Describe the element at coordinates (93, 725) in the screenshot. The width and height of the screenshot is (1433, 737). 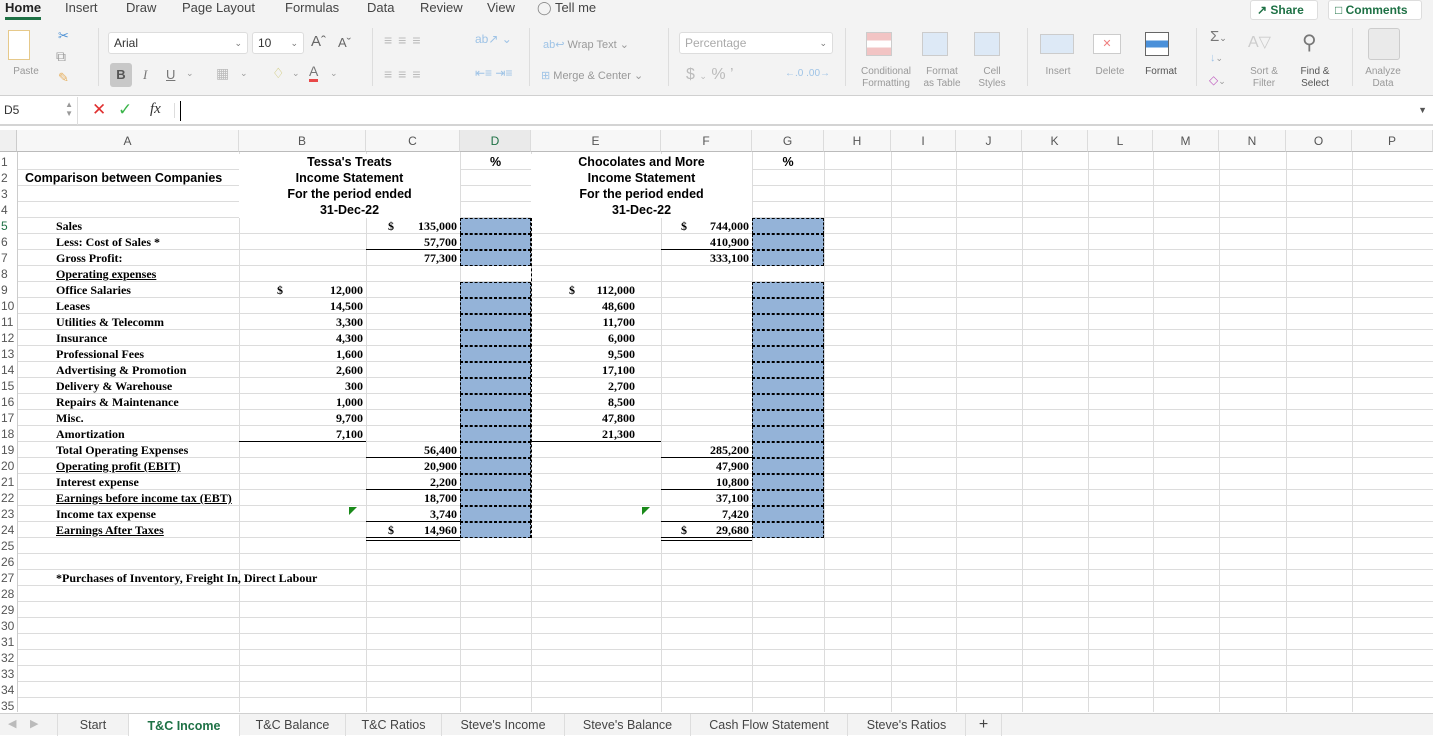
I see `sheet-tab: Start` at that location.